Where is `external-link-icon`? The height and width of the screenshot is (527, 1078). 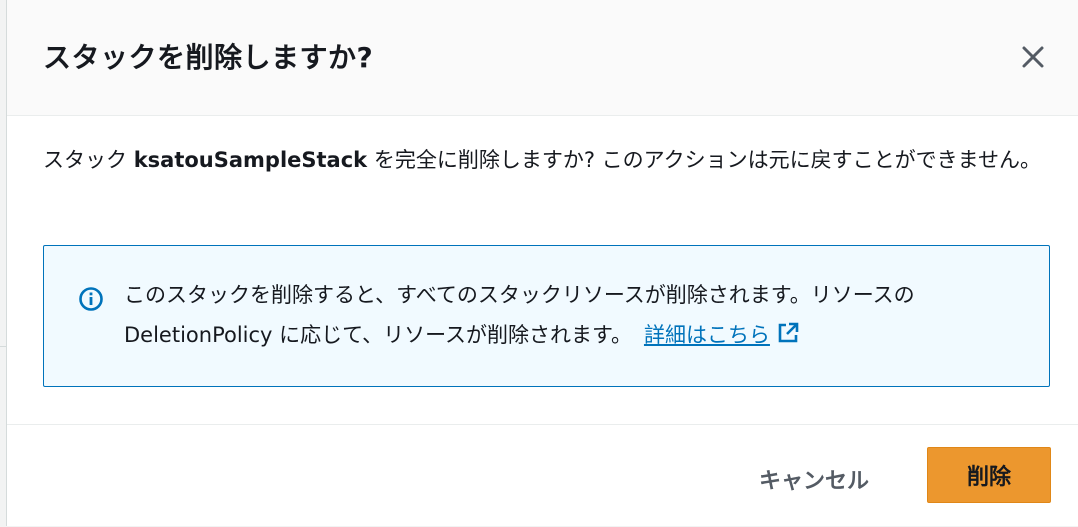 external-link-icon is located at coordinates (788, 332).